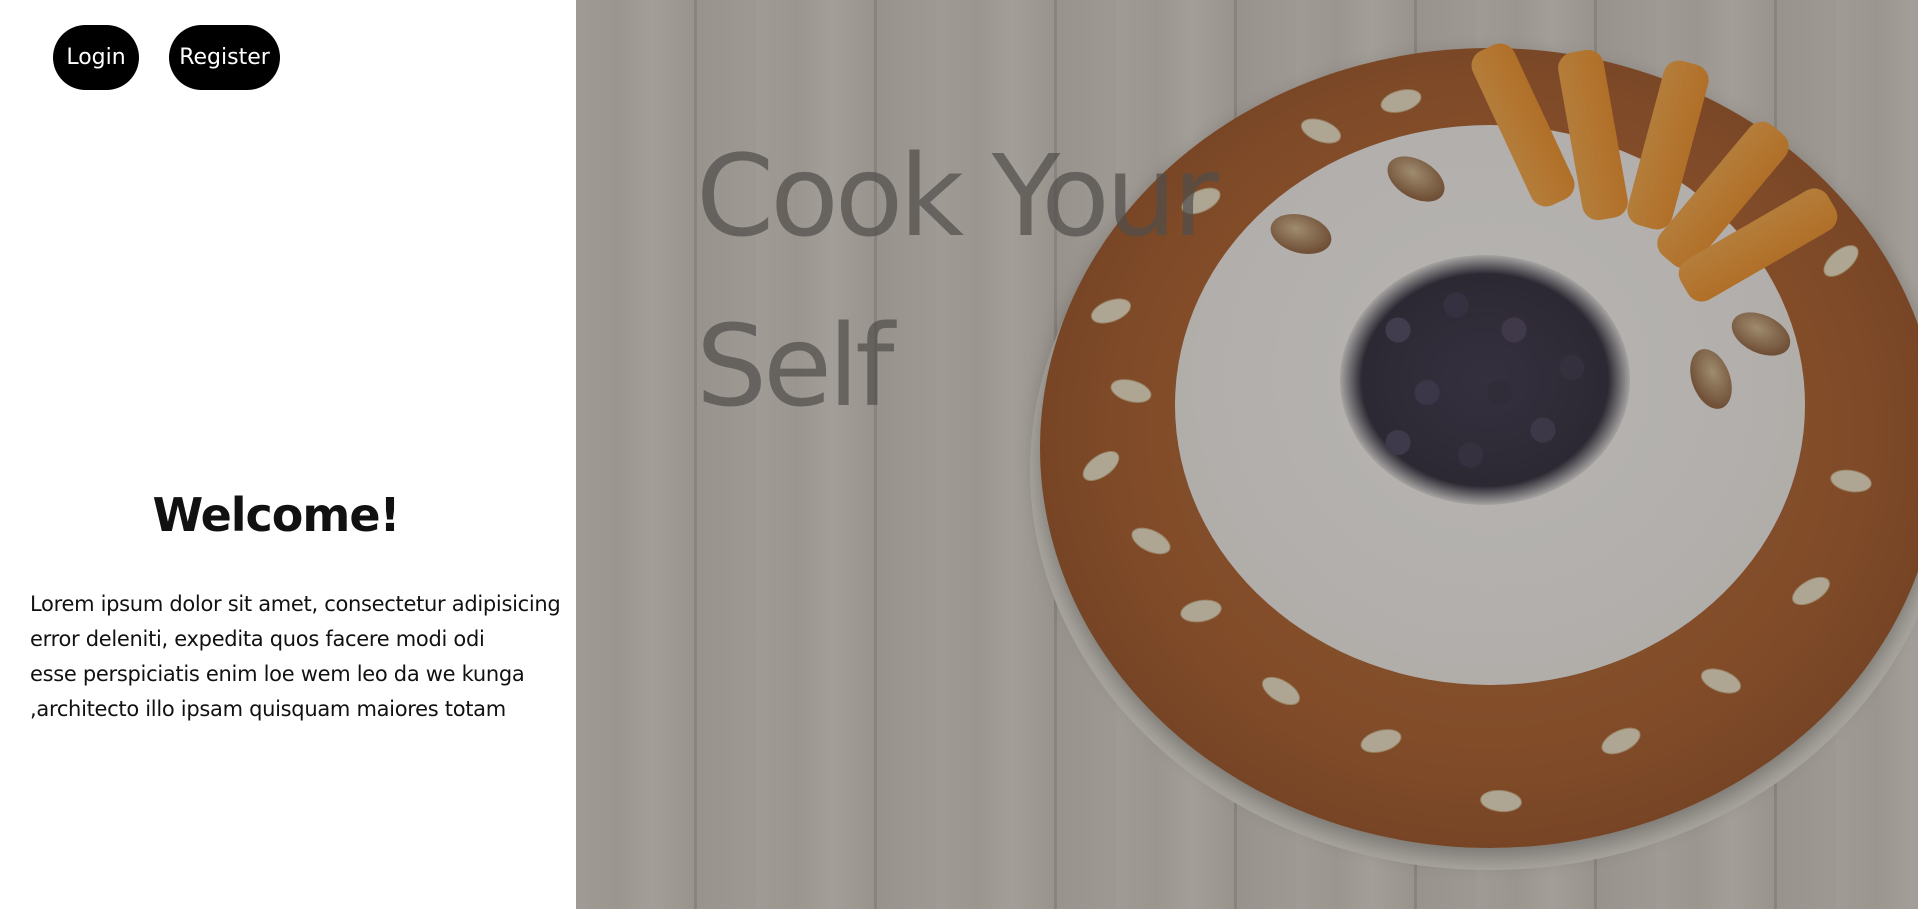 The width and height of the screenshot is (1918, 909). Describe the element at coordinates (957, 197) in the screenshot. I see `hero-title-line: Cook Your` at that location.